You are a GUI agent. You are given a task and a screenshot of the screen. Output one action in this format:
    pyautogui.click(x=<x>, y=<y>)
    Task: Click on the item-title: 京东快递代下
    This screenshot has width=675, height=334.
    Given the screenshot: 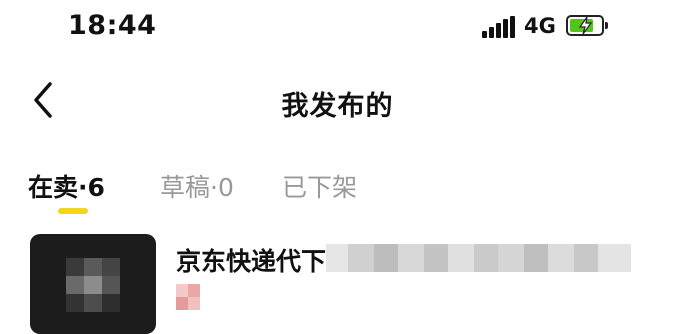 What is the action you would take?
    pyautogui.click(x=251, y=261)
    